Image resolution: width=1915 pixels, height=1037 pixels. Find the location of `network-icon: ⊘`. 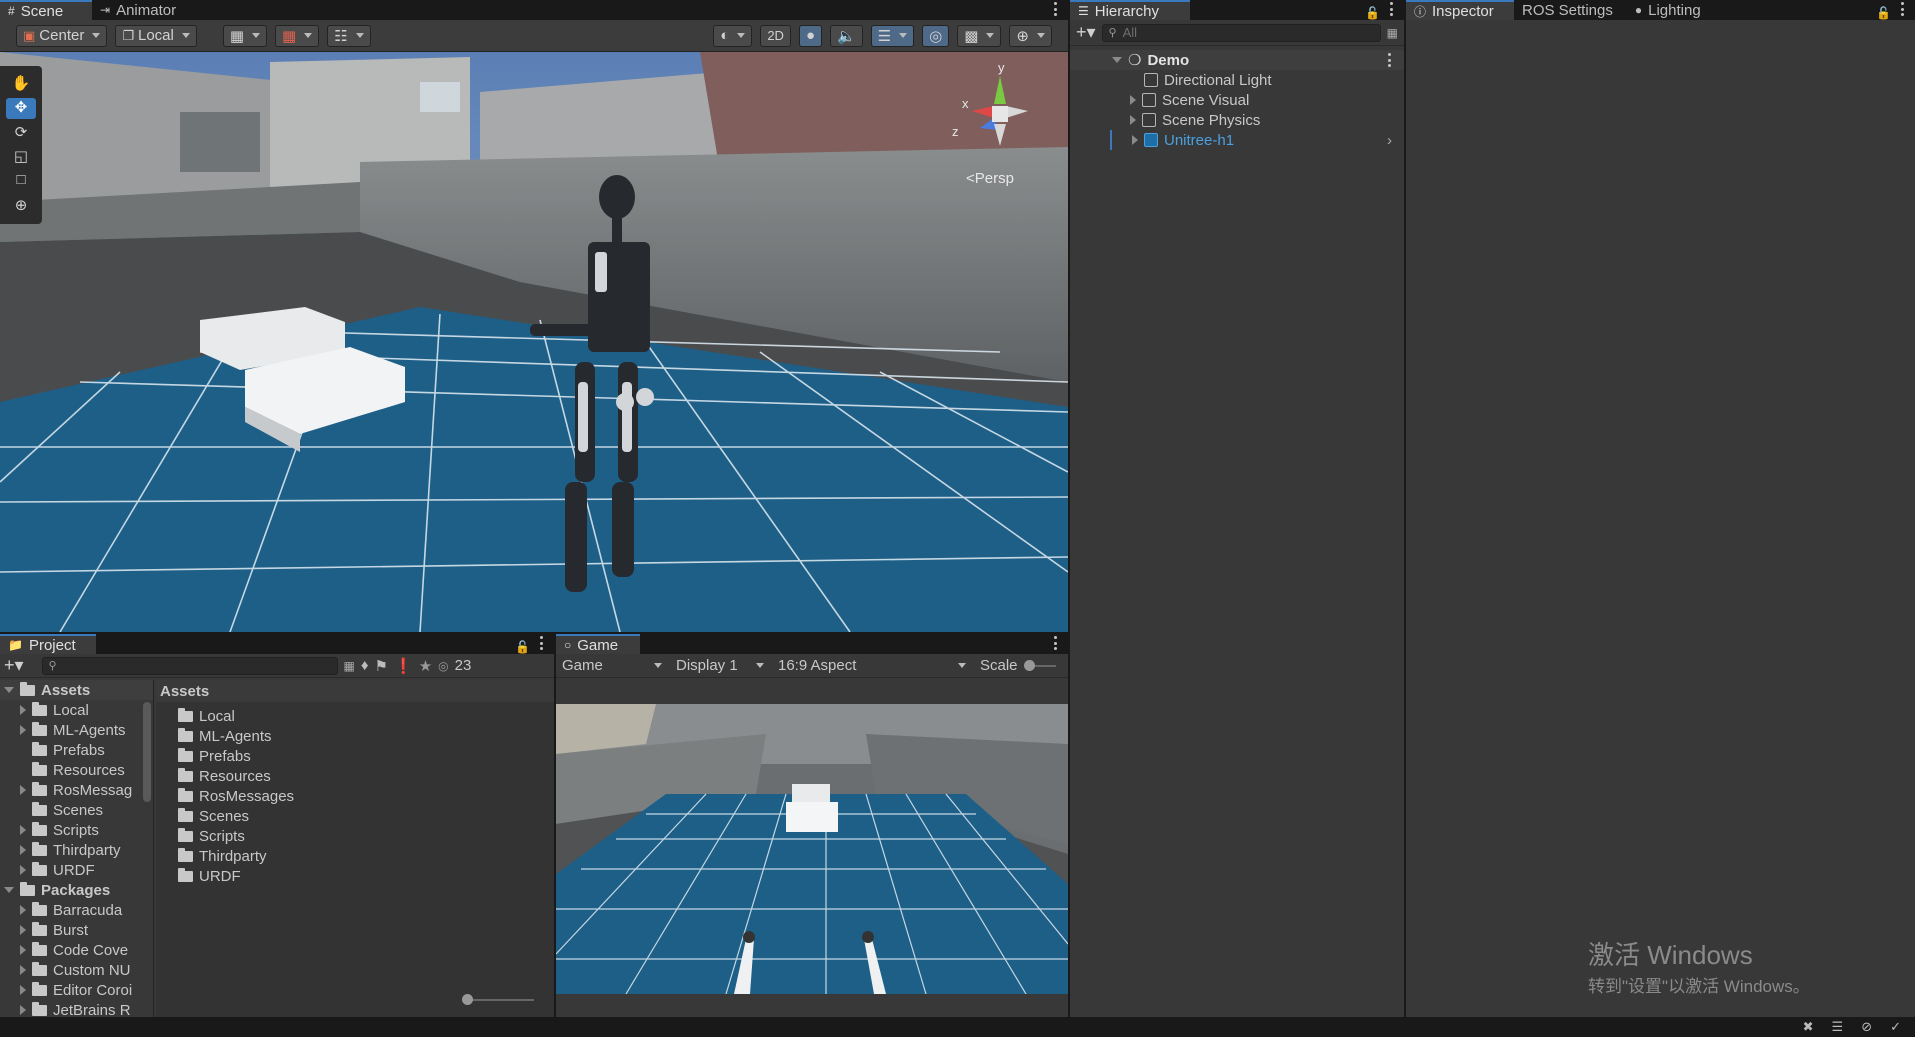

network-icon: ⊘ is located at coordinates (1866, 1027).